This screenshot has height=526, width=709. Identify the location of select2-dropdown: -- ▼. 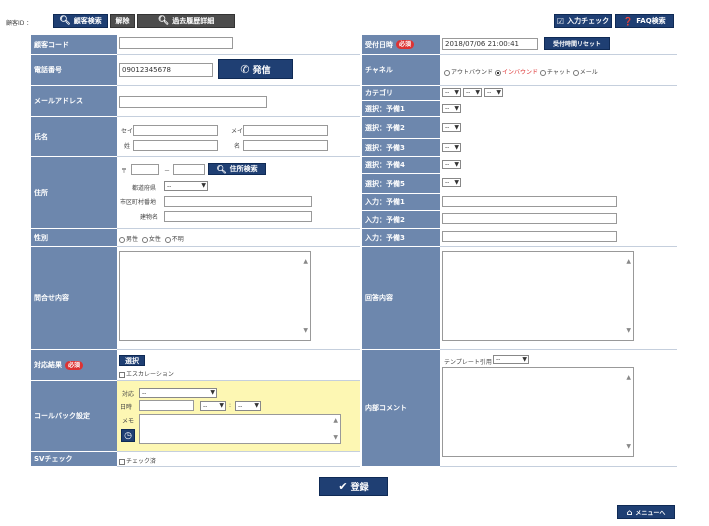
(451, 127).